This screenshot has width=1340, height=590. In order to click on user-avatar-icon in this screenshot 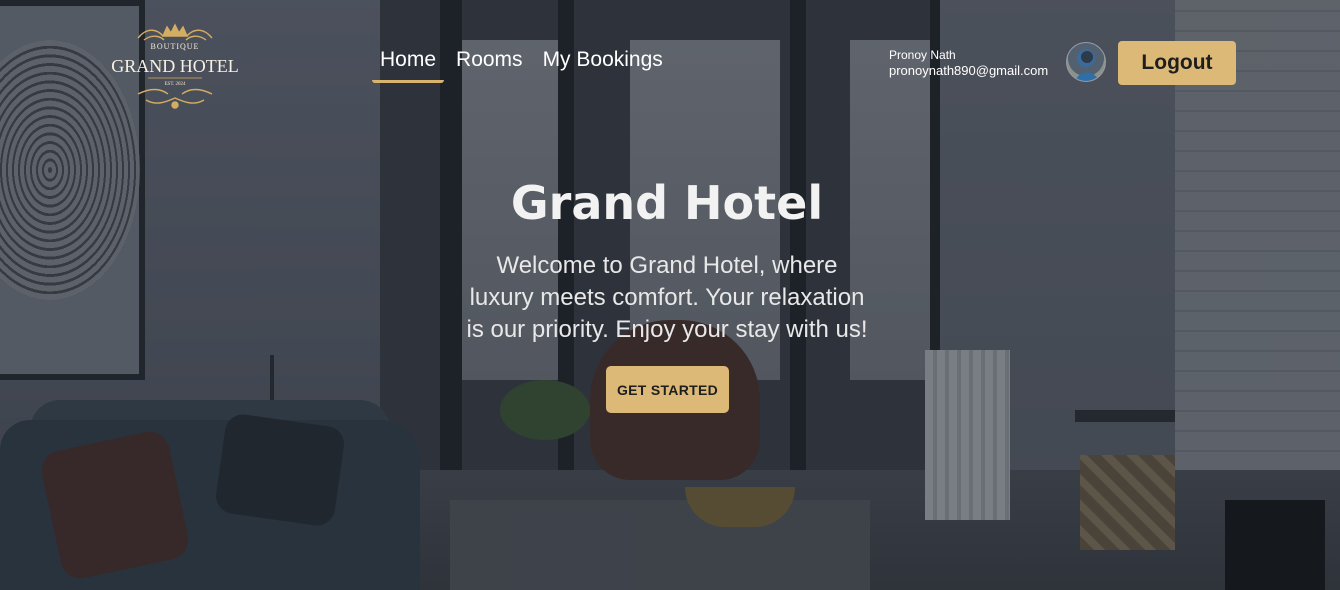, I will do `click(1086, 62)`.